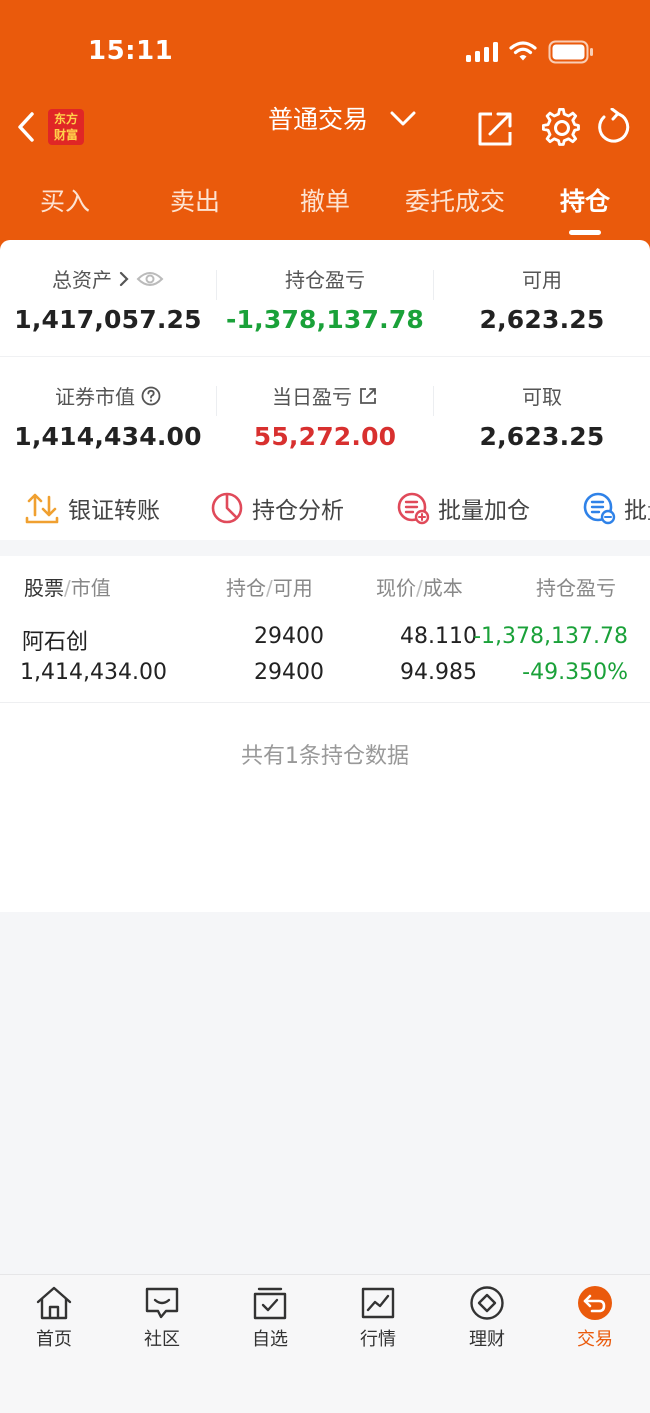 Image resolution: width=650 pixels, height=1413 pixels. I want to click on col-position-header: 持仓/可用, so click(269, 586).